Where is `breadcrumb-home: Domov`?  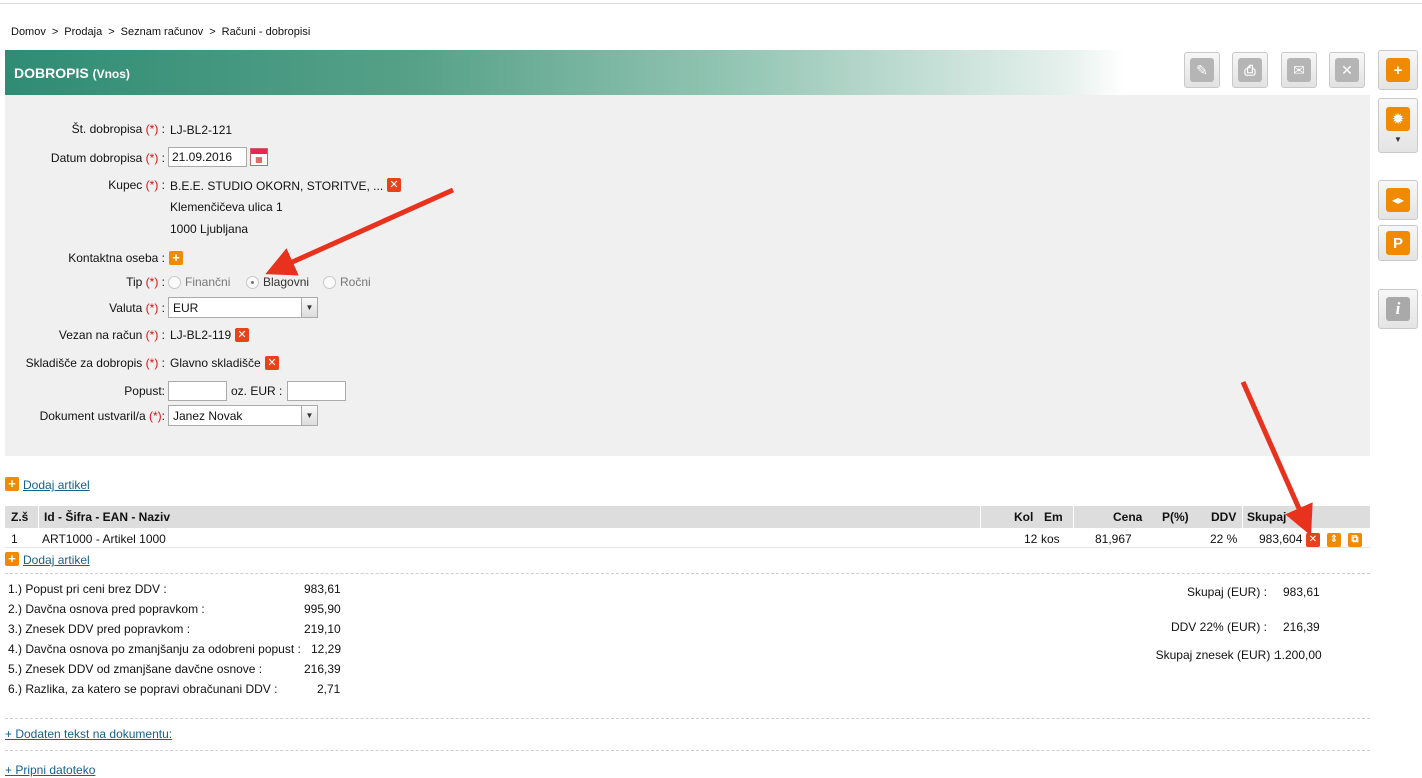 breadcrumb-home: Domov is located at coordinates (28, 32).